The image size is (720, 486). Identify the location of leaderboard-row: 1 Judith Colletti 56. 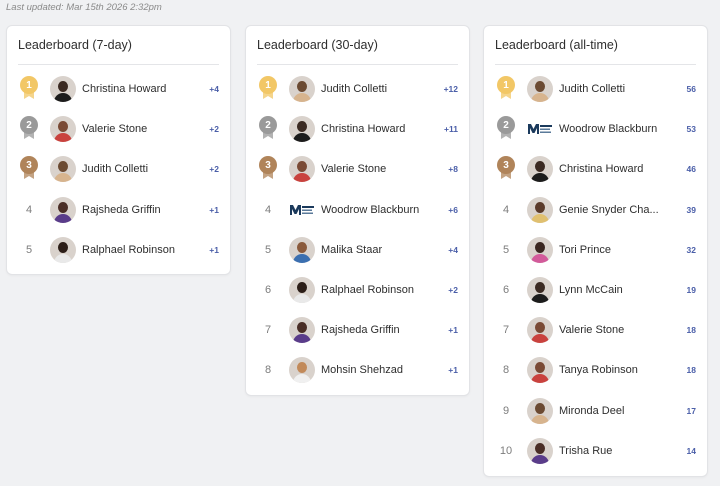
(595, 89).